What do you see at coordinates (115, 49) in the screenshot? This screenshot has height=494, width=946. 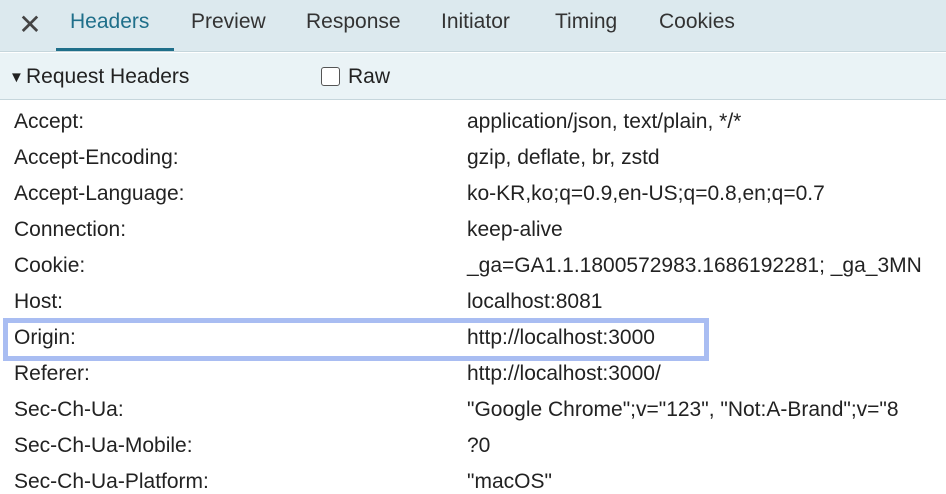 I see `active-tab-indicator` at bounding box center [115, 49].